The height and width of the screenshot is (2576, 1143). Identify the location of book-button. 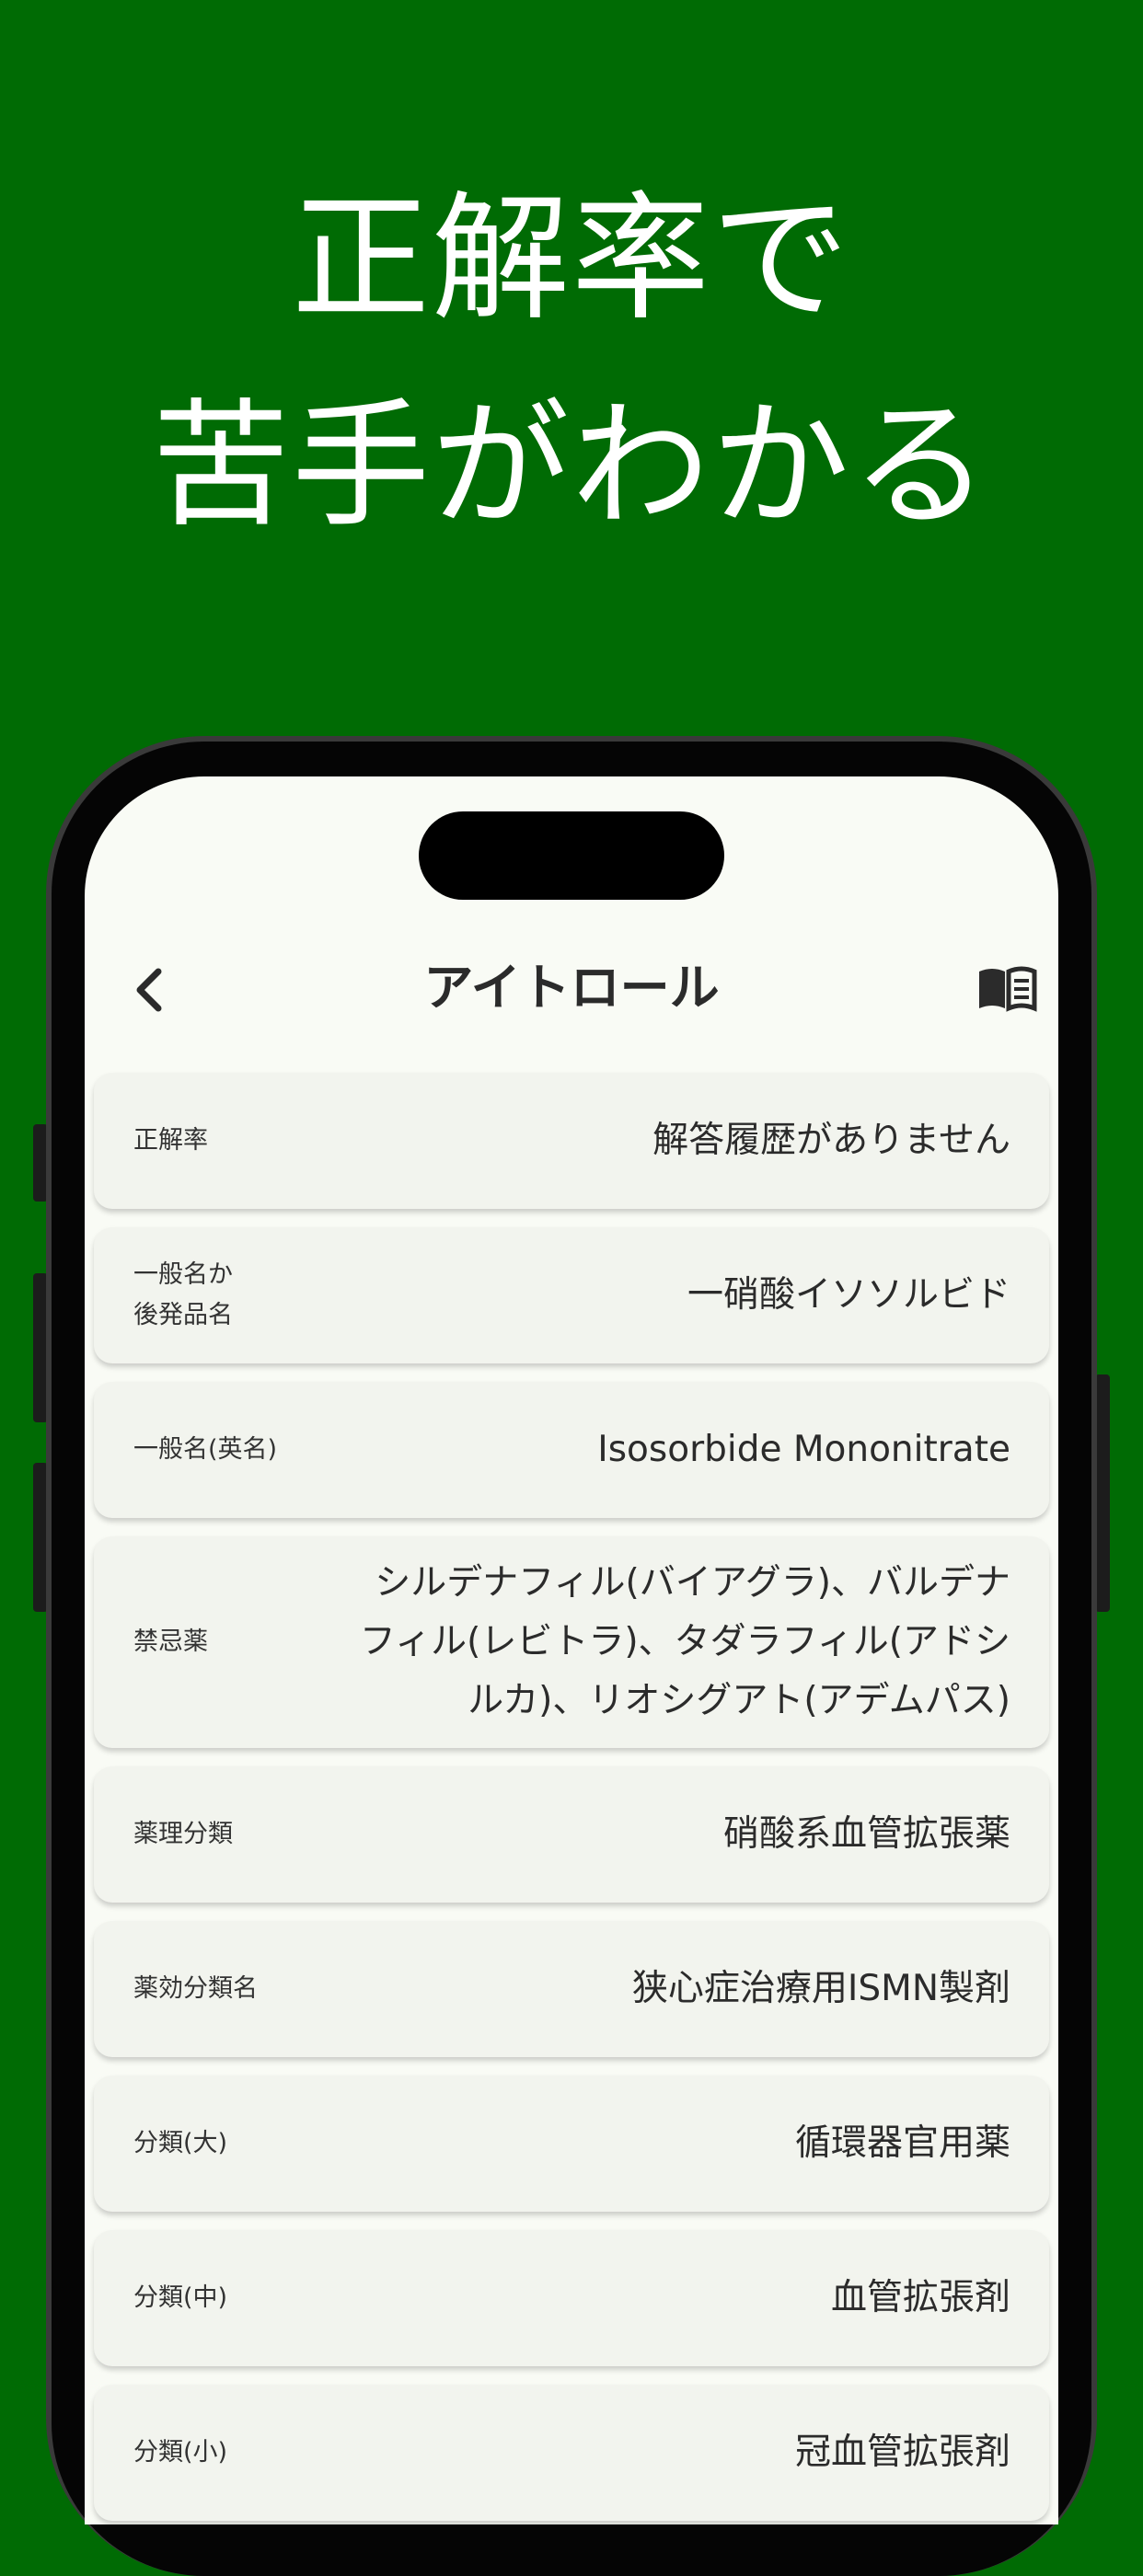
(1007, 988).